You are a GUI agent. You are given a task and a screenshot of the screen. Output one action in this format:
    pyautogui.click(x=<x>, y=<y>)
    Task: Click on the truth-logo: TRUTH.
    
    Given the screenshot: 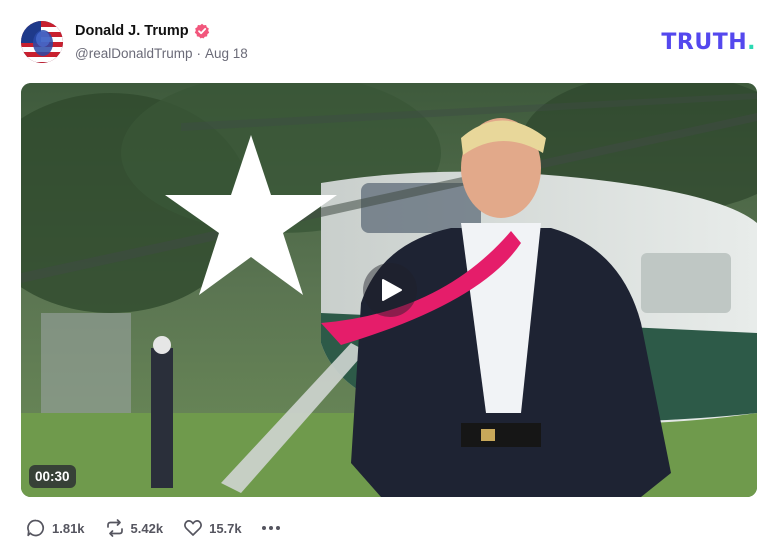 What is the action you would take?
    pyautogui.click(x=708, y=42)
    